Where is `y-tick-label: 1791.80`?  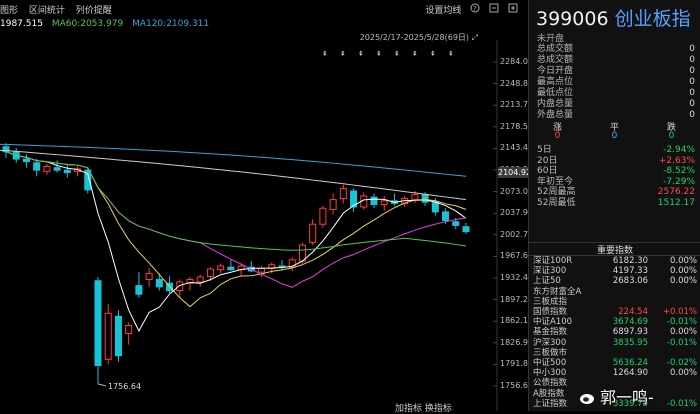
y-tick-label: 1791.80 is located at coordinates (517, 364).